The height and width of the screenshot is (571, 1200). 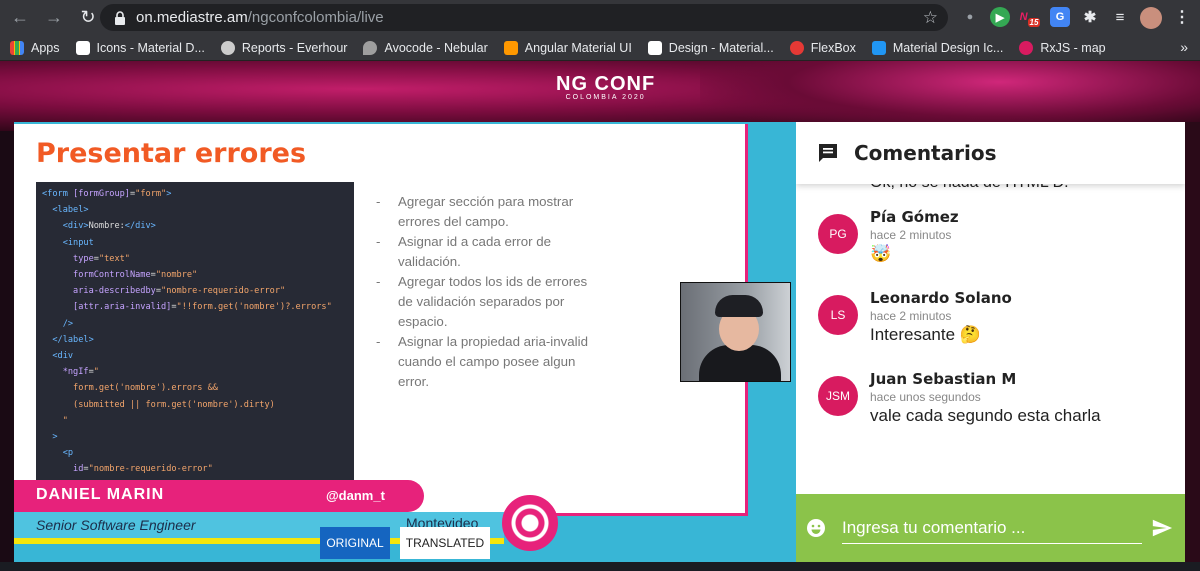 What do you see at coordinates (925, 153) in the screenshot?
I see `comments-title: Comentarios` at bounding box center [925, 153].